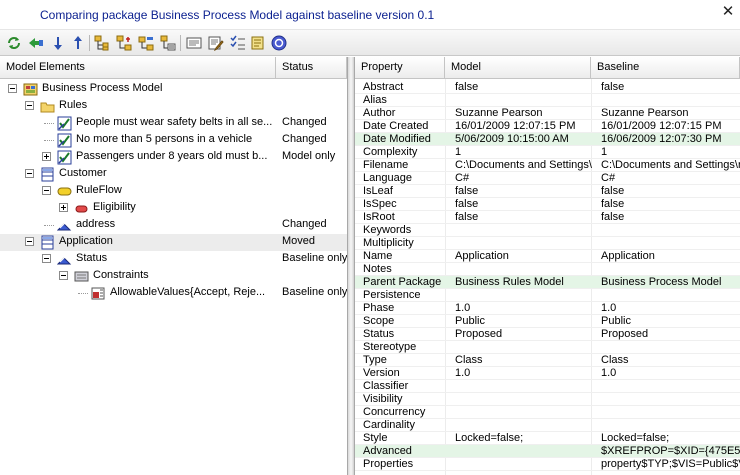  Describe the element at coordinates (547, 360) in the screenshot. I see `property-row: Type Class Class` at that location.